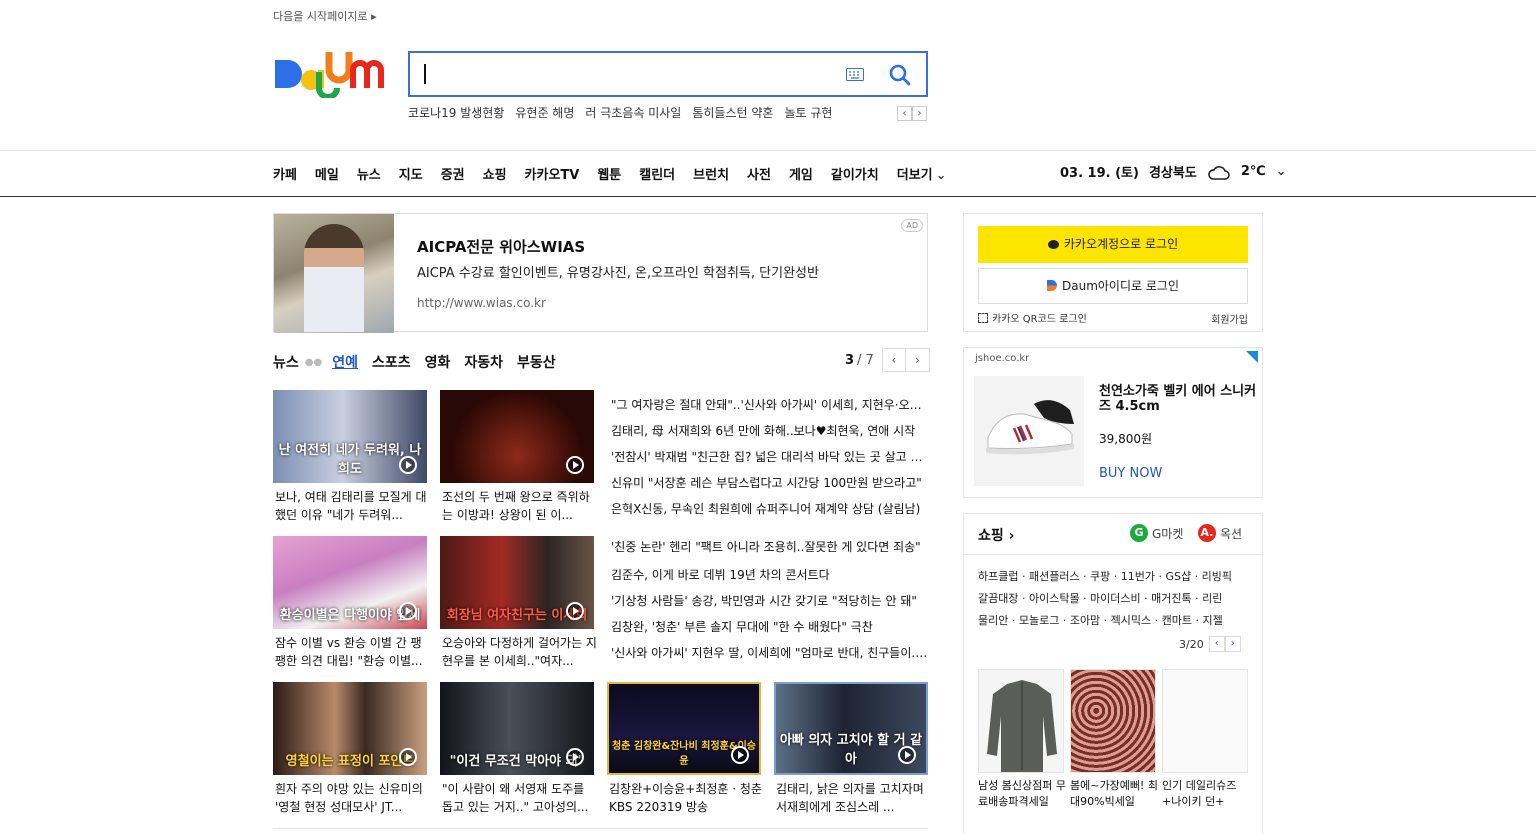 This screenshot has height=834, width=1536. Describe the element at coordinates (808, 112) in the screenshot. I see `trending-keyword: 놀토 규현` at that location.